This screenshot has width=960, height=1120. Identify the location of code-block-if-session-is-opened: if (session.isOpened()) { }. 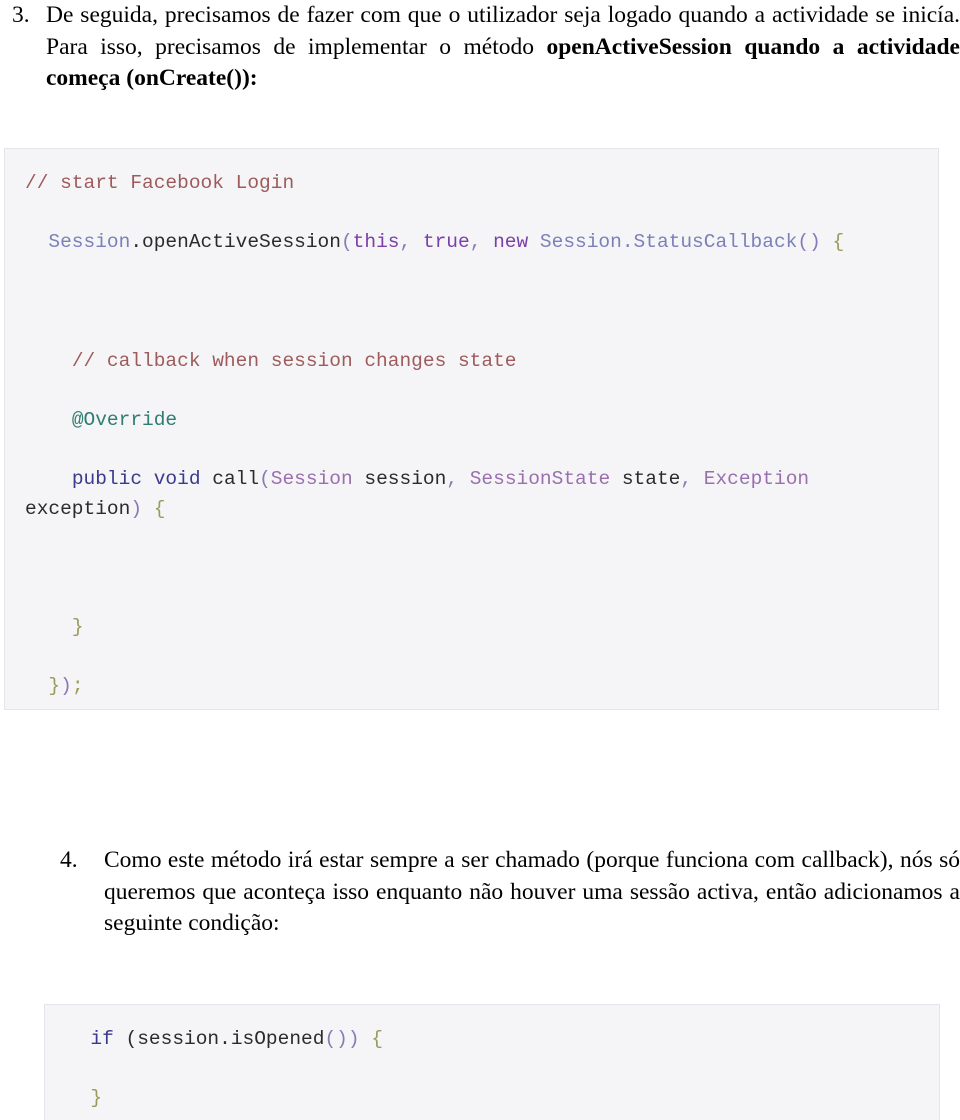
(492, 1062).